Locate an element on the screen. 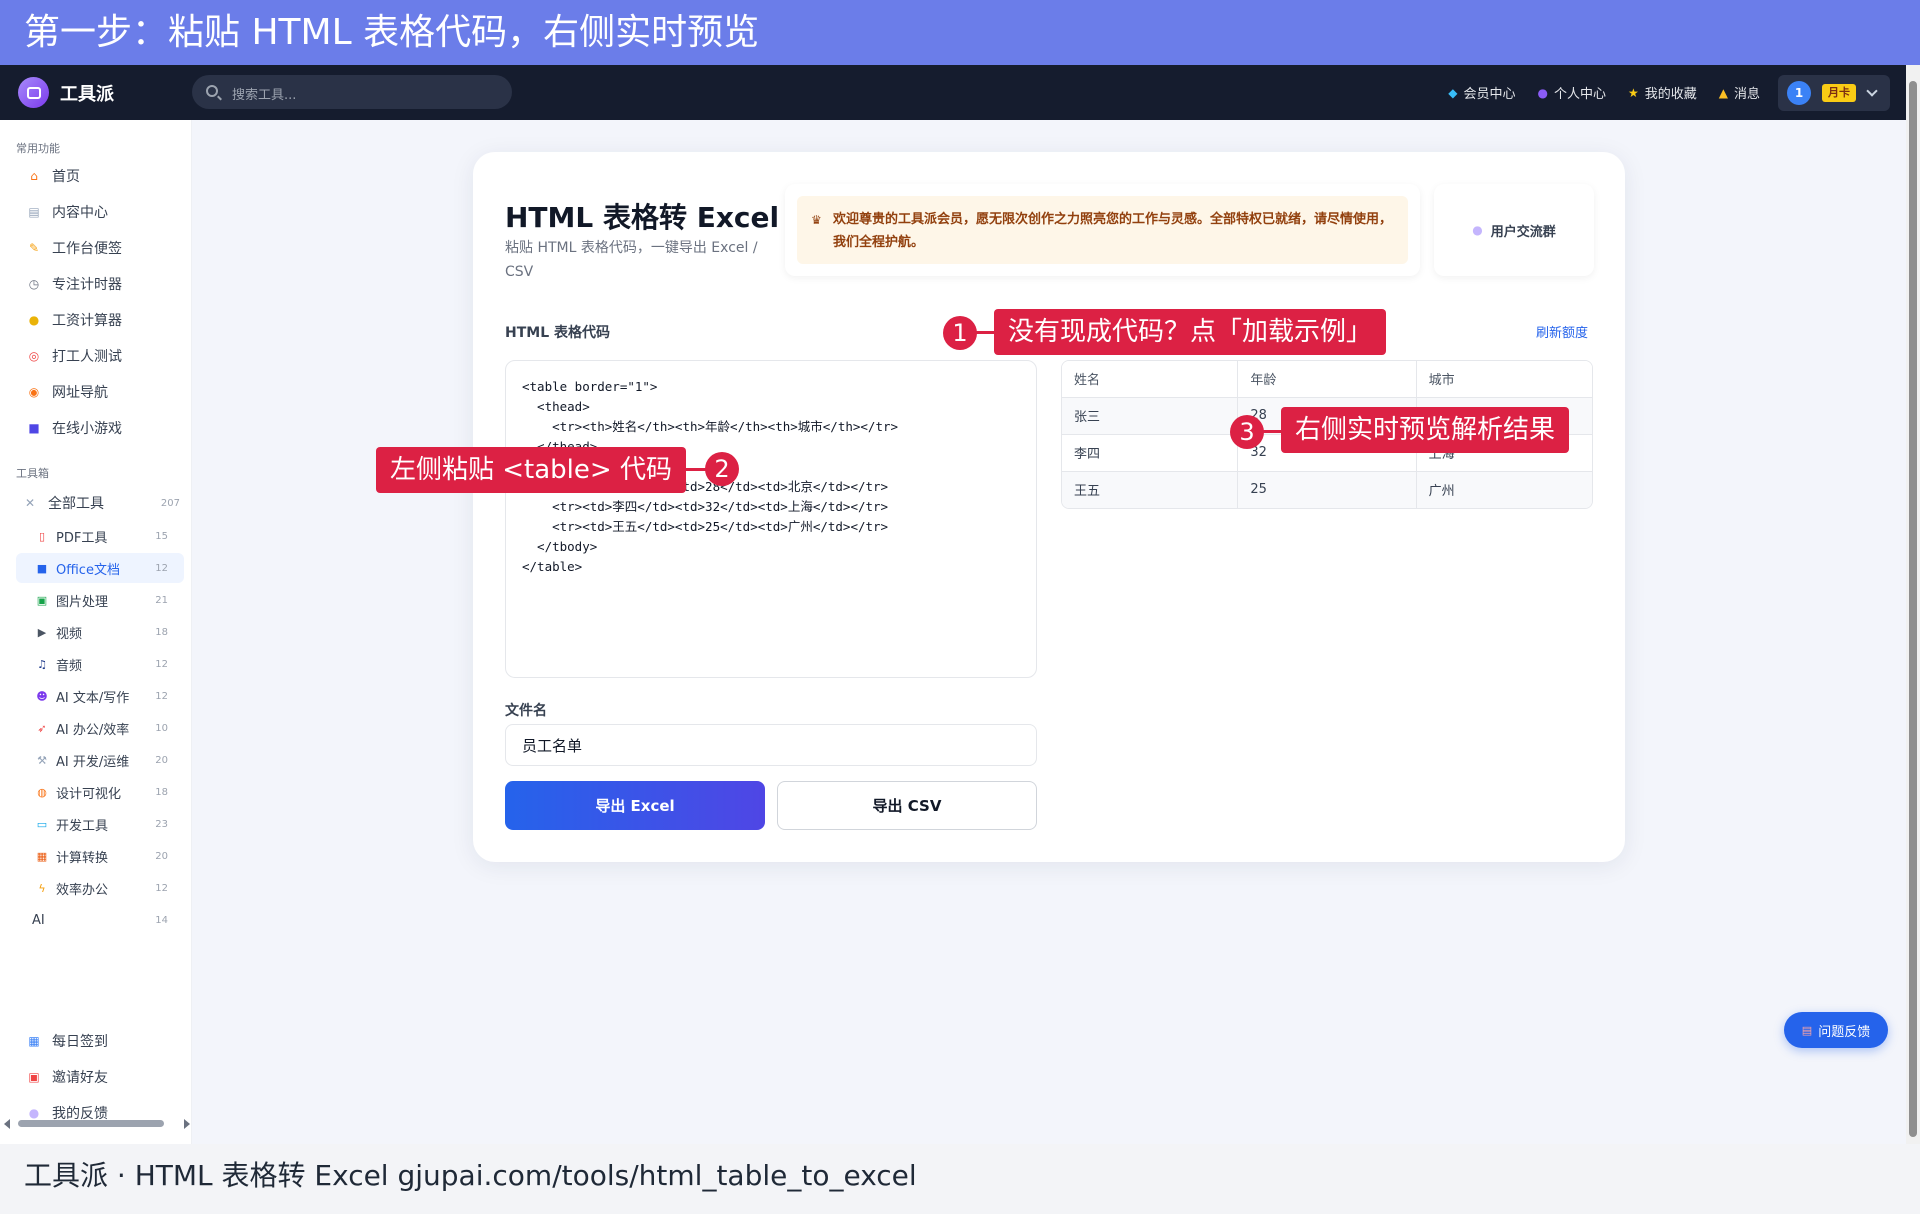 The height and width of the screenshot is (1214, 1920). user-icon: ● is located at coordinates (1542, 92).